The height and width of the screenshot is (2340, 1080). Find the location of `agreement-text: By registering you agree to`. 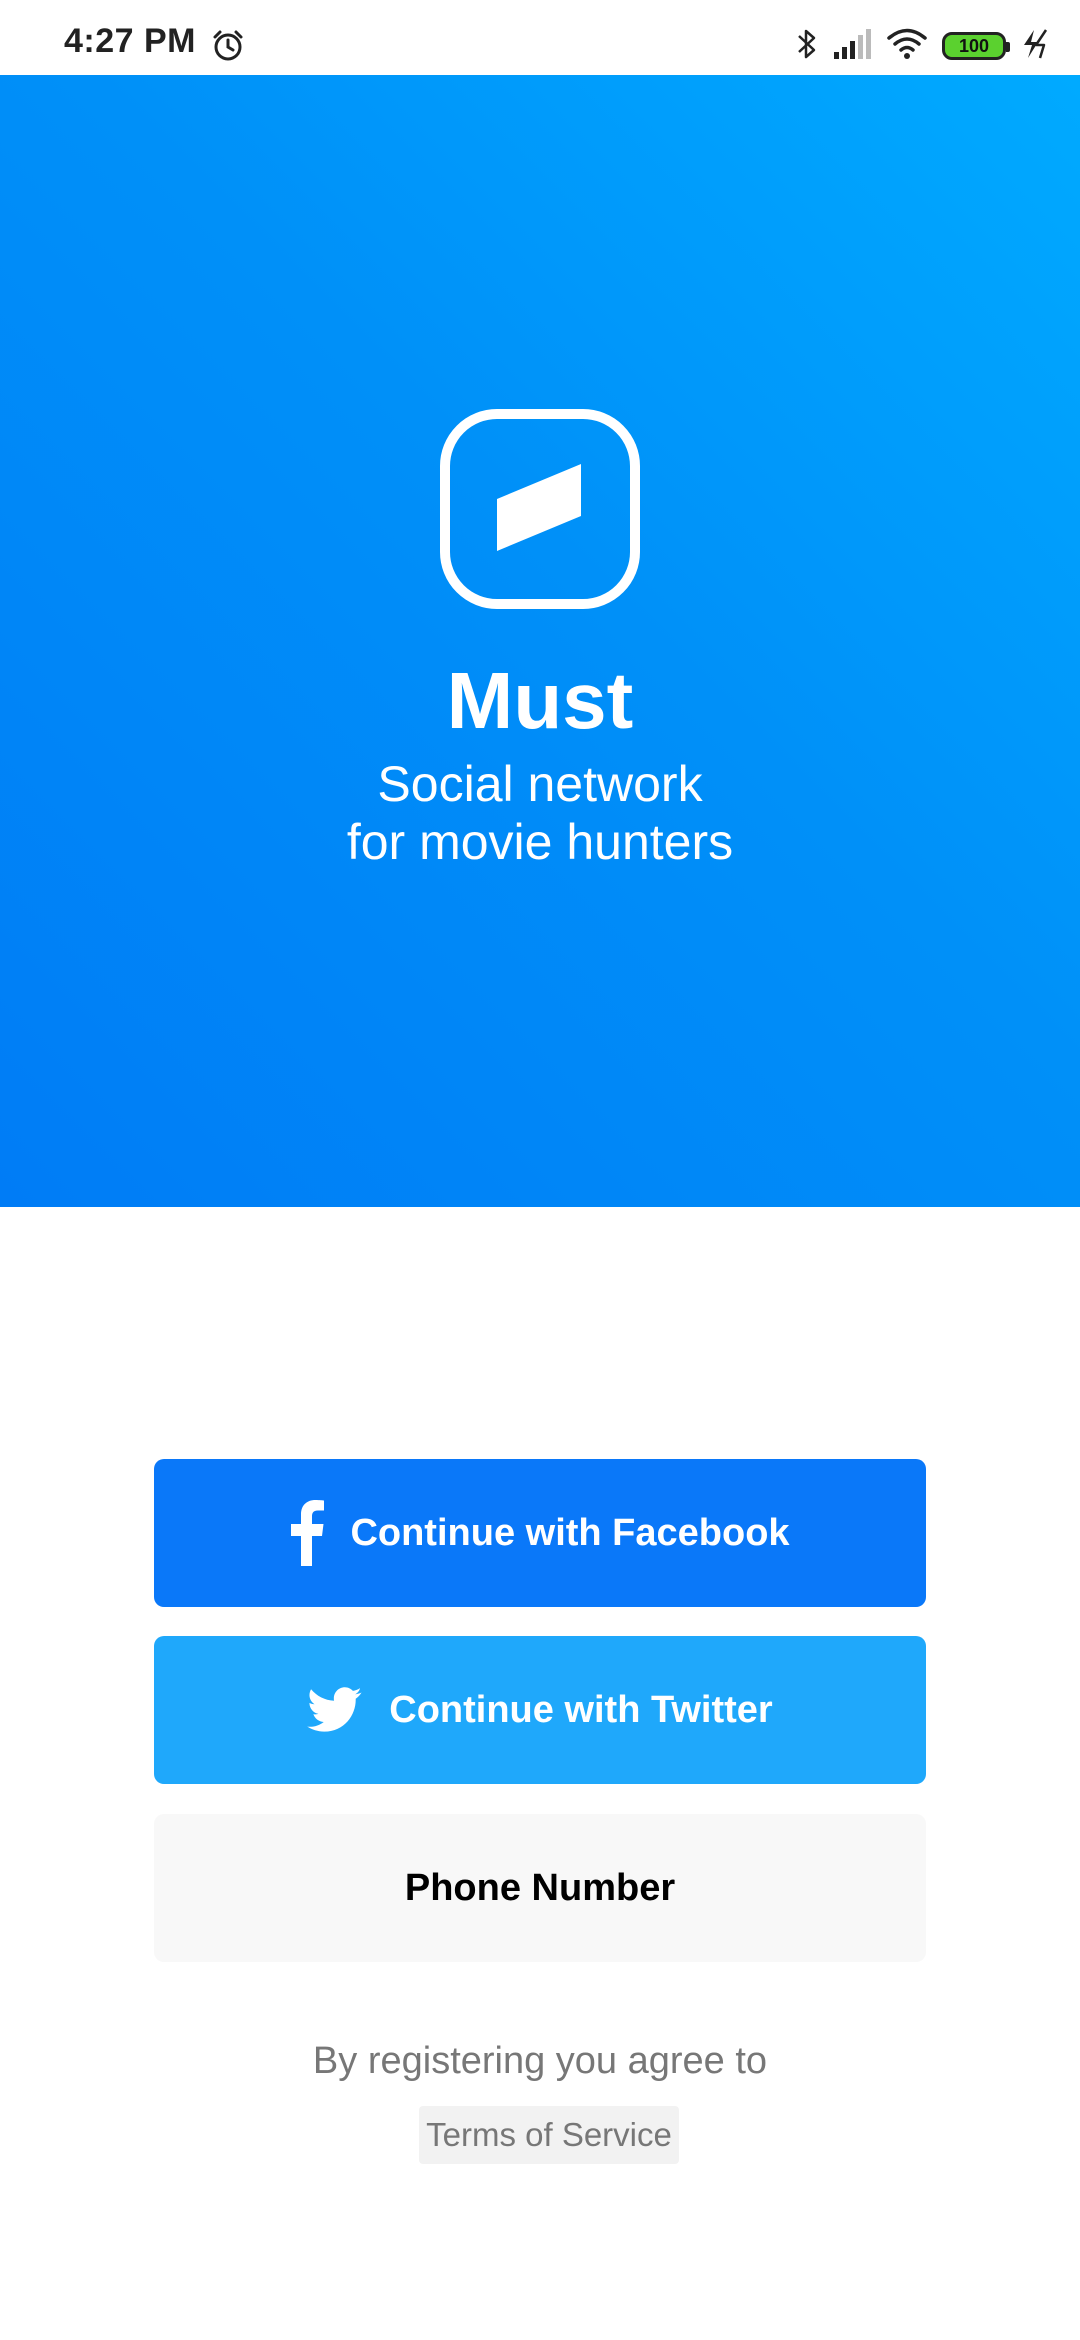

agreement-text: By registering you agree to is located at coordinates (540, 2061).